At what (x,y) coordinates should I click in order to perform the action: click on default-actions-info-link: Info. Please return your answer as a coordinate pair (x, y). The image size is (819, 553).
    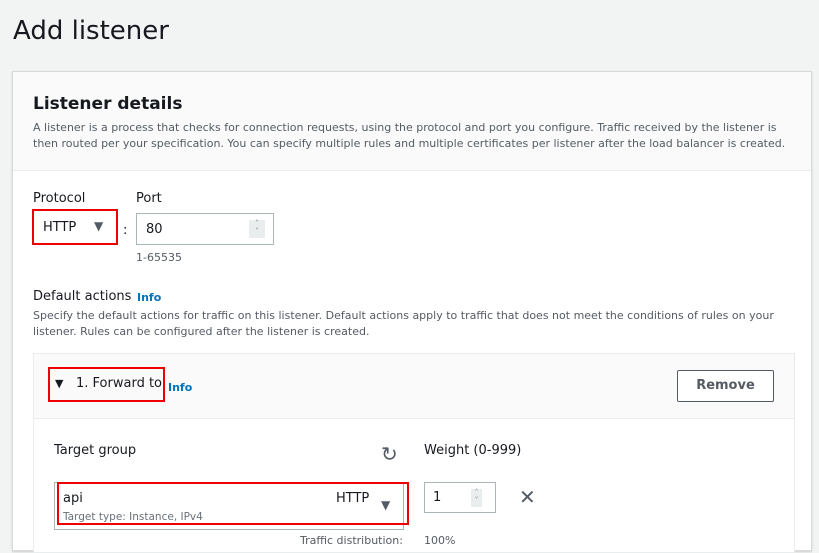
    Looking at the image, I should click on (149, 297).